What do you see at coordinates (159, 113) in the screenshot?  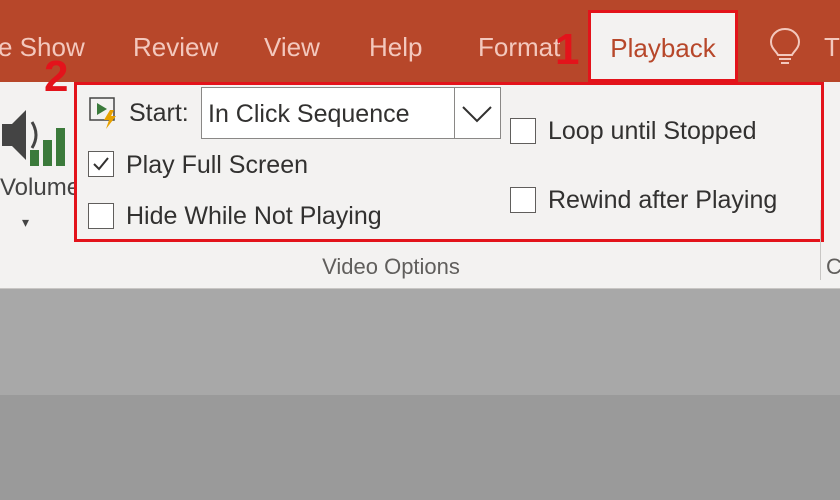 I see `start-label: Start:` at bounding box center [159, 113].